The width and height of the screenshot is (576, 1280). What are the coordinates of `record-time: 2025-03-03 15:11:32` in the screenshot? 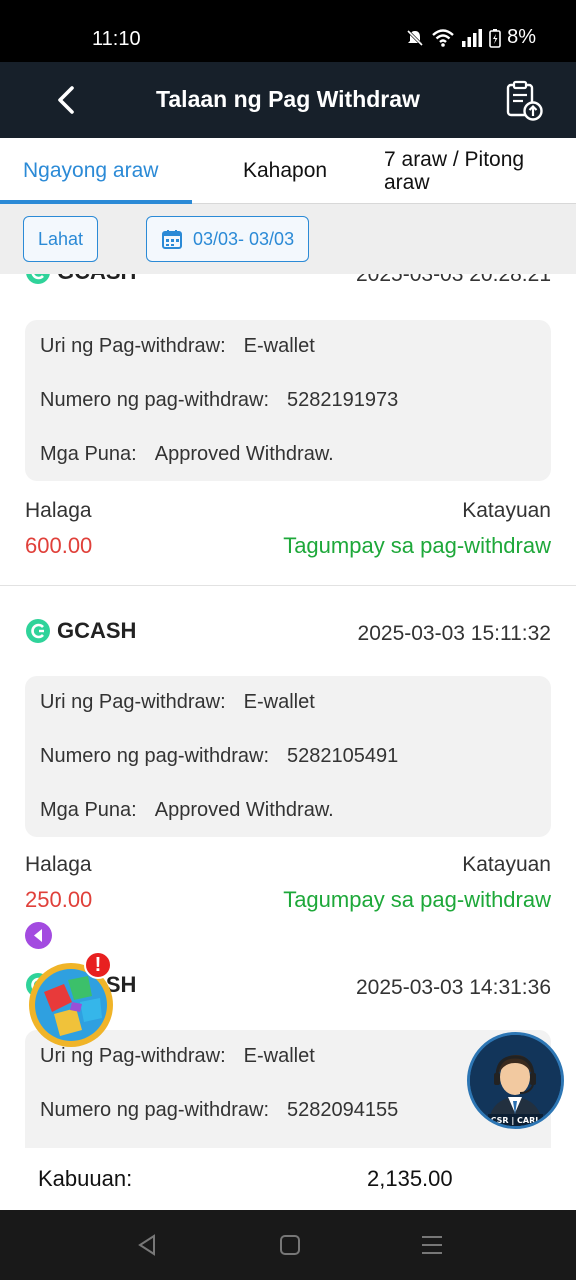 It's located at (454, 633).